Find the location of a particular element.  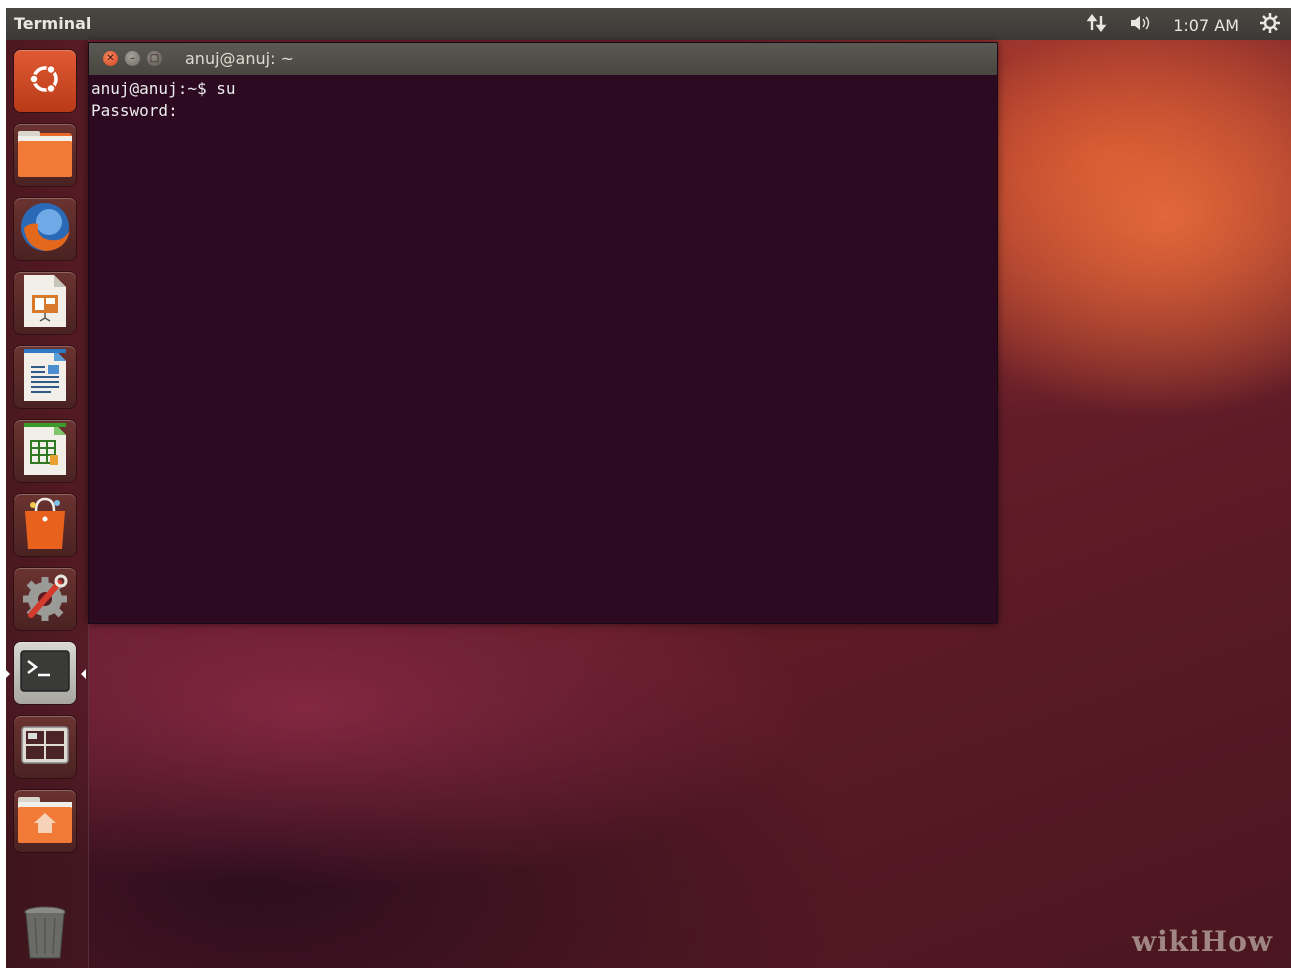

indicator-area: 1:07 AM is located at coordinates (1183, 25).